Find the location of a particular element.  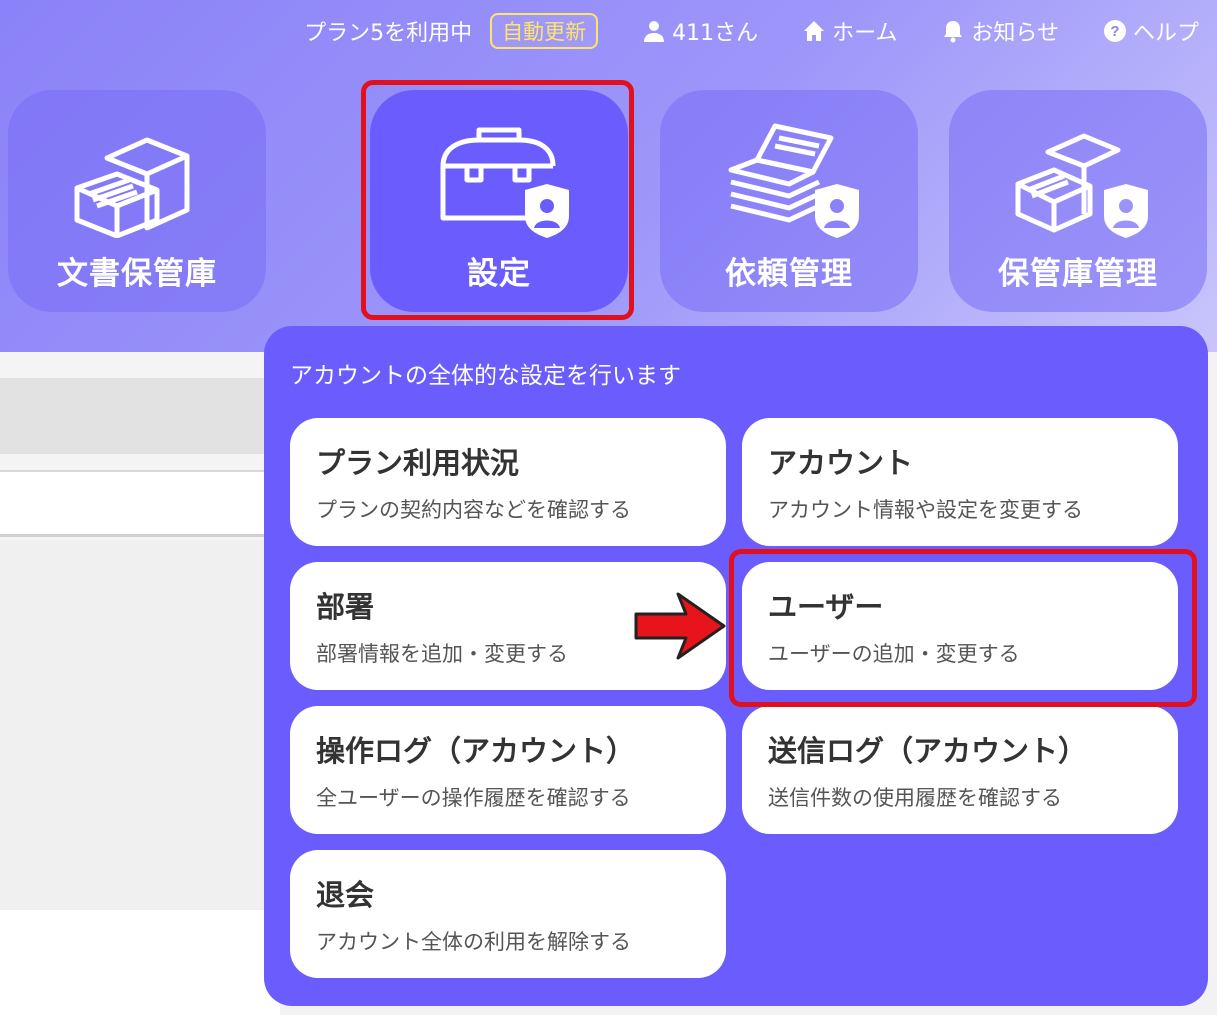

user-name: 411さん is located at coordinates (715, 33).